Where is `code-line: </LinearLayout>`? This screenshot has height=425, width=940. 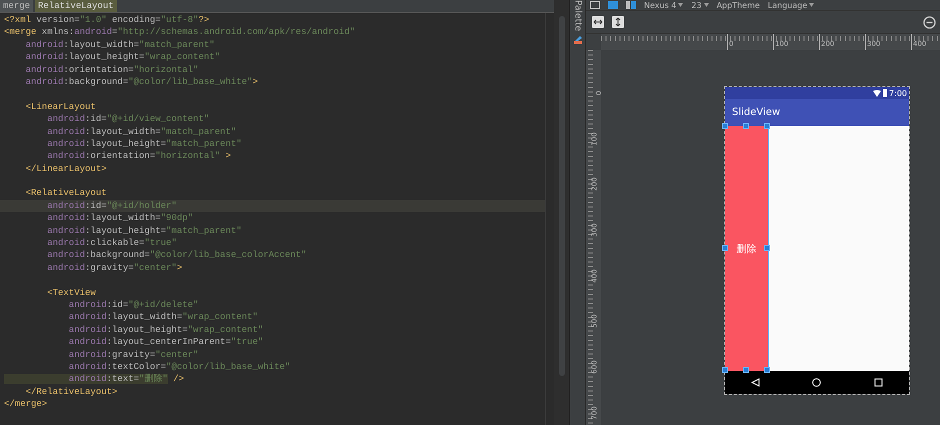 code-line: </LinearLayout> is located at coordinates (66, 169).